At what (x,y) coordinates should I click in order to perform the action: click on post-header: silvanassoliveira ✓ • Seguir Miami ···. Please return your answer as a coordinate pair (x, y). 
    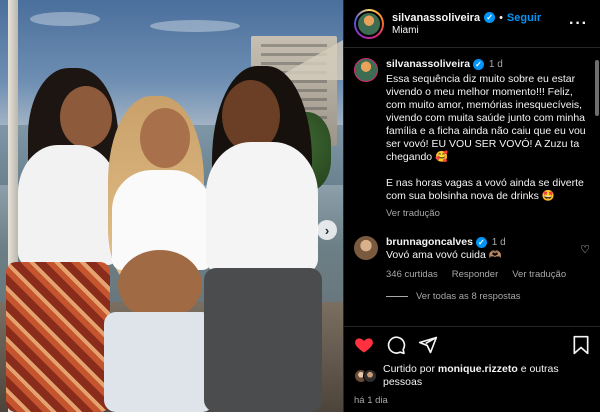
    Looking at the image, I should click on (472, 24).